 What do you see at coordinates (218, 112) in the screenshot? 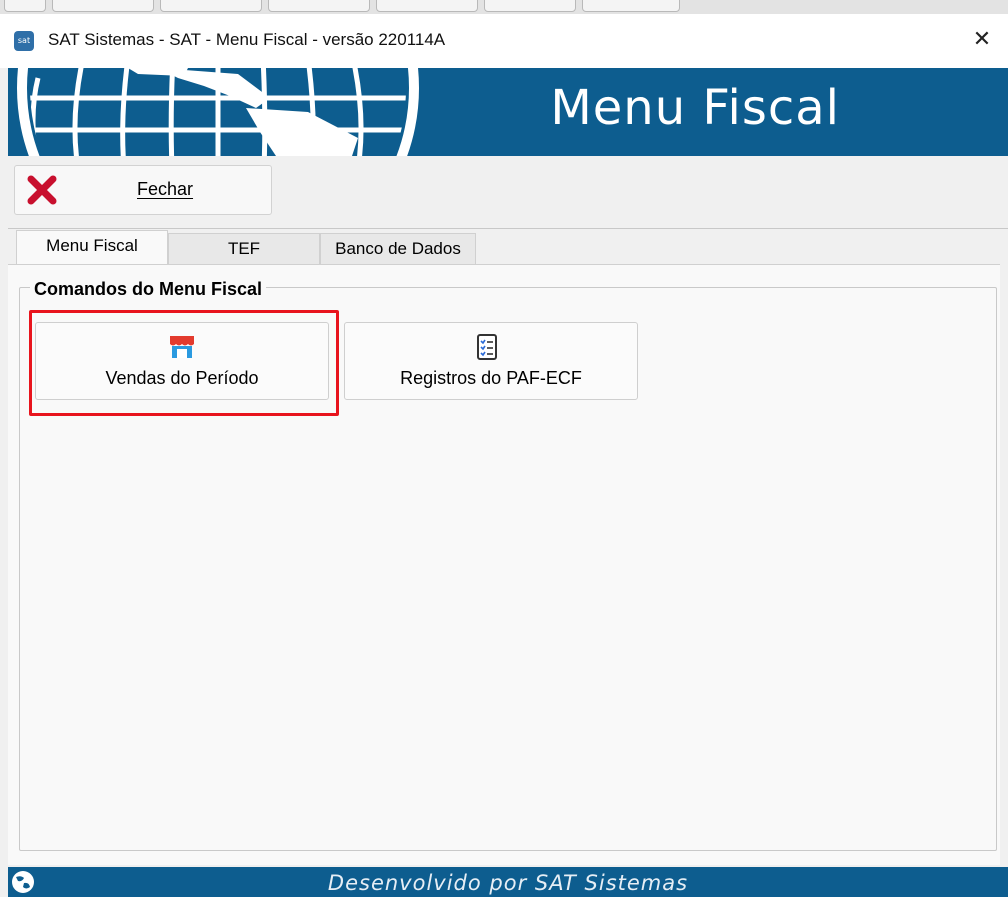
I see `globe-logo-icon` at bounding box center [218, 112].